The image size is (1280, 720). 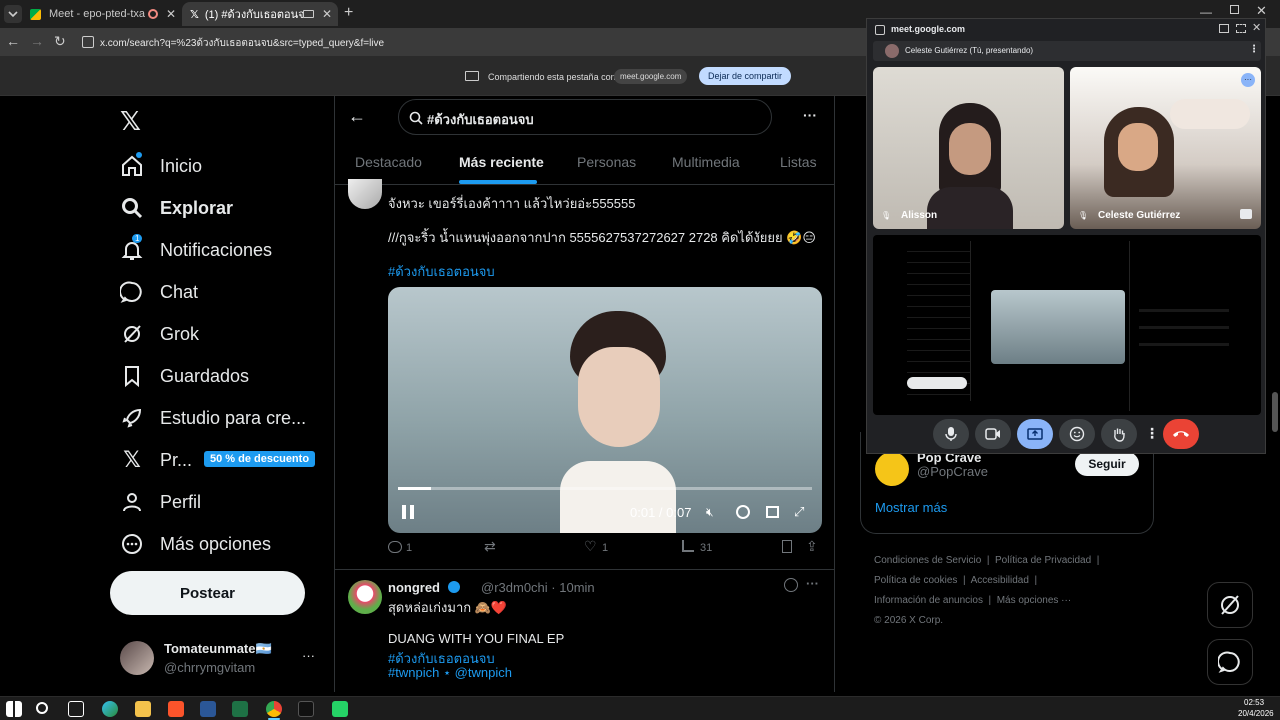 I want to click on present-button, so click(x=1035, y=434).